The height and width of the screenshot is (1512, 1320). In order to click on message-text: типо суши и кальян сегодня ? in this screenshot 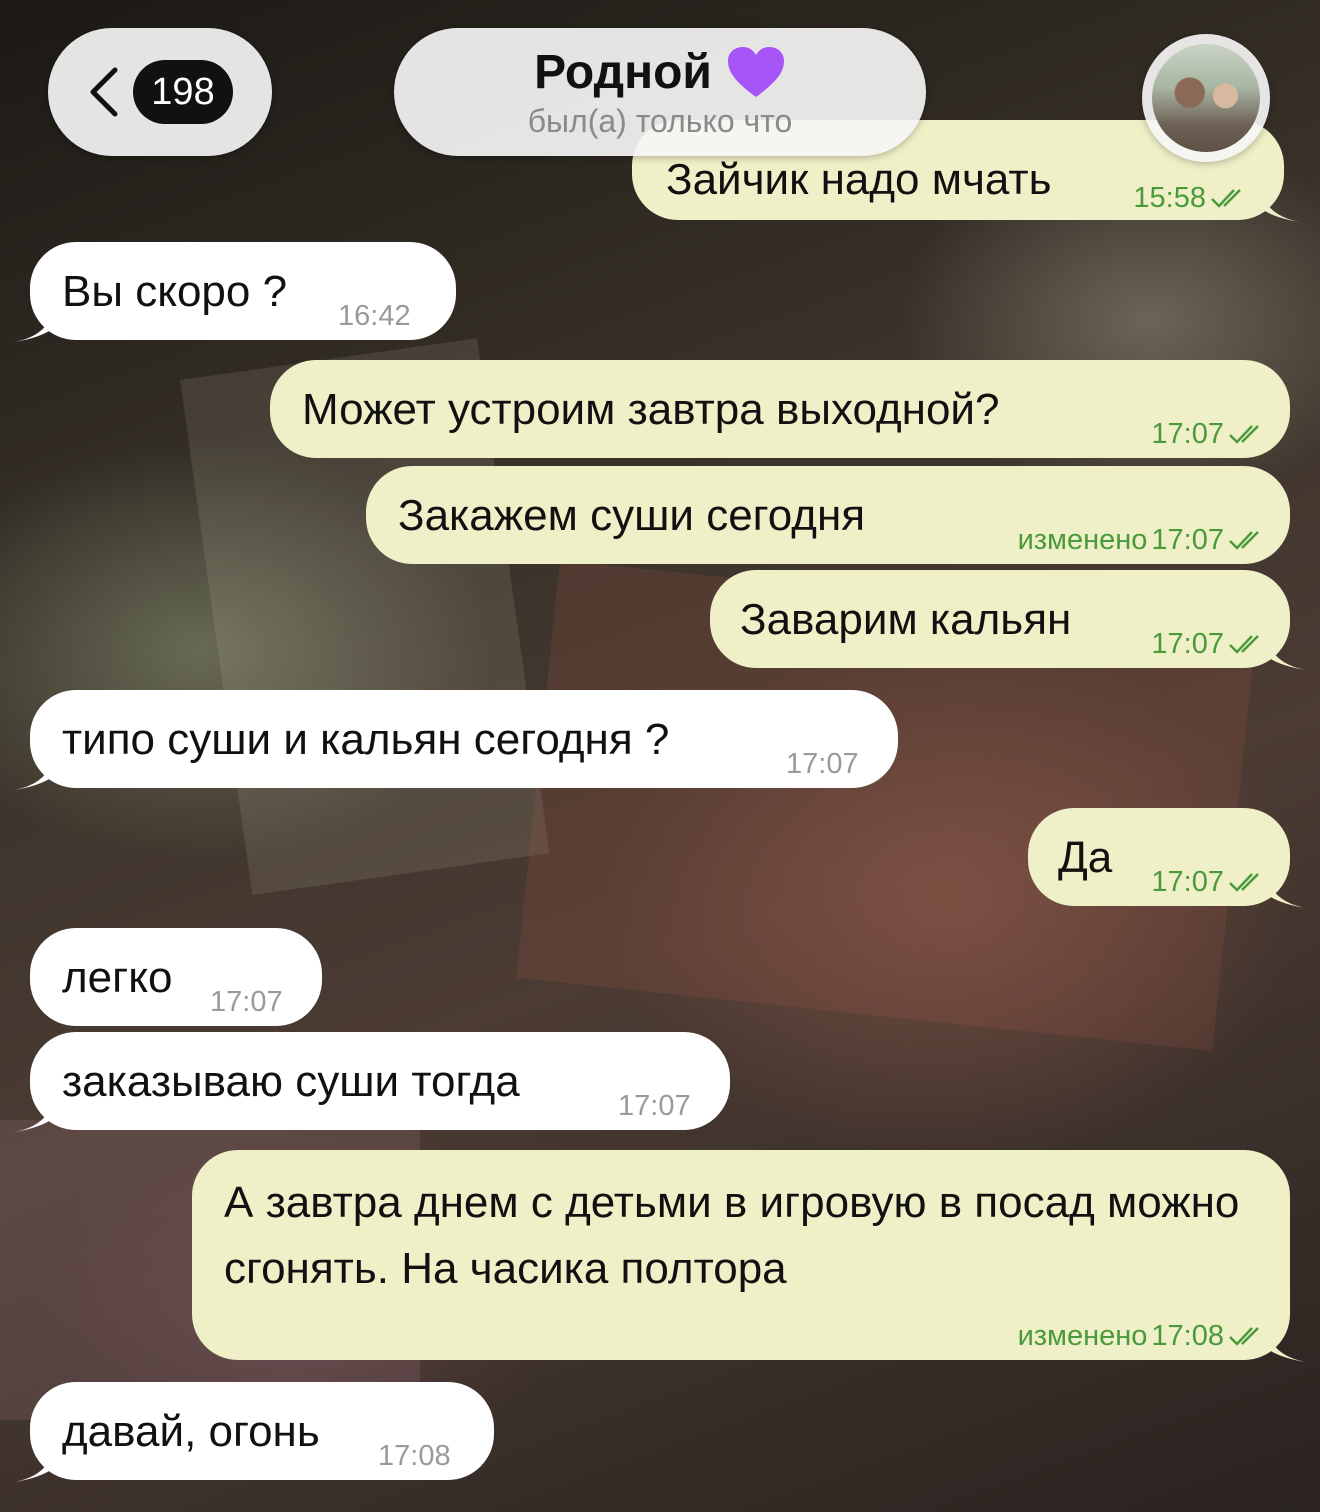, I will do `click(366, 739)`.